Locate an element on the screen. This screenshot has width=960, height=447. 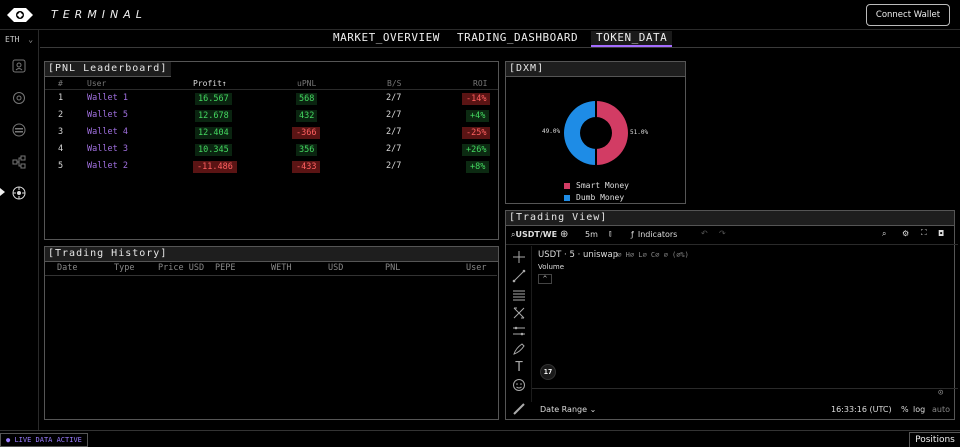
interval-selector: 5m is located at coordinates (591, 234).